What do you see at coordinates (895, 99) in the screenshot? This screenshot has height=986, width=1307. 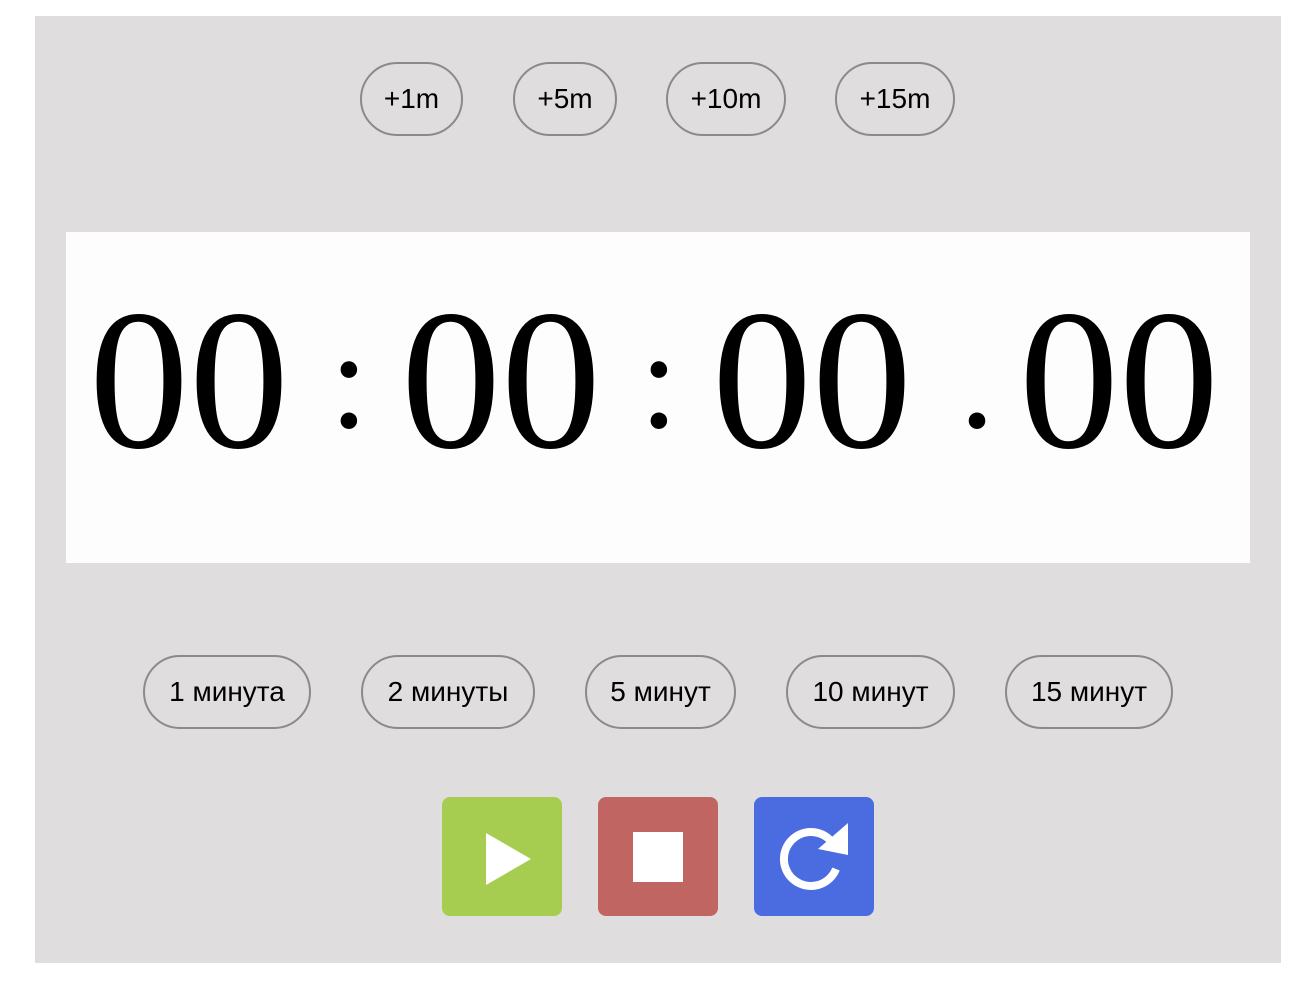 I see `add-15m-button: +15m` at bounding box center [895, 99].